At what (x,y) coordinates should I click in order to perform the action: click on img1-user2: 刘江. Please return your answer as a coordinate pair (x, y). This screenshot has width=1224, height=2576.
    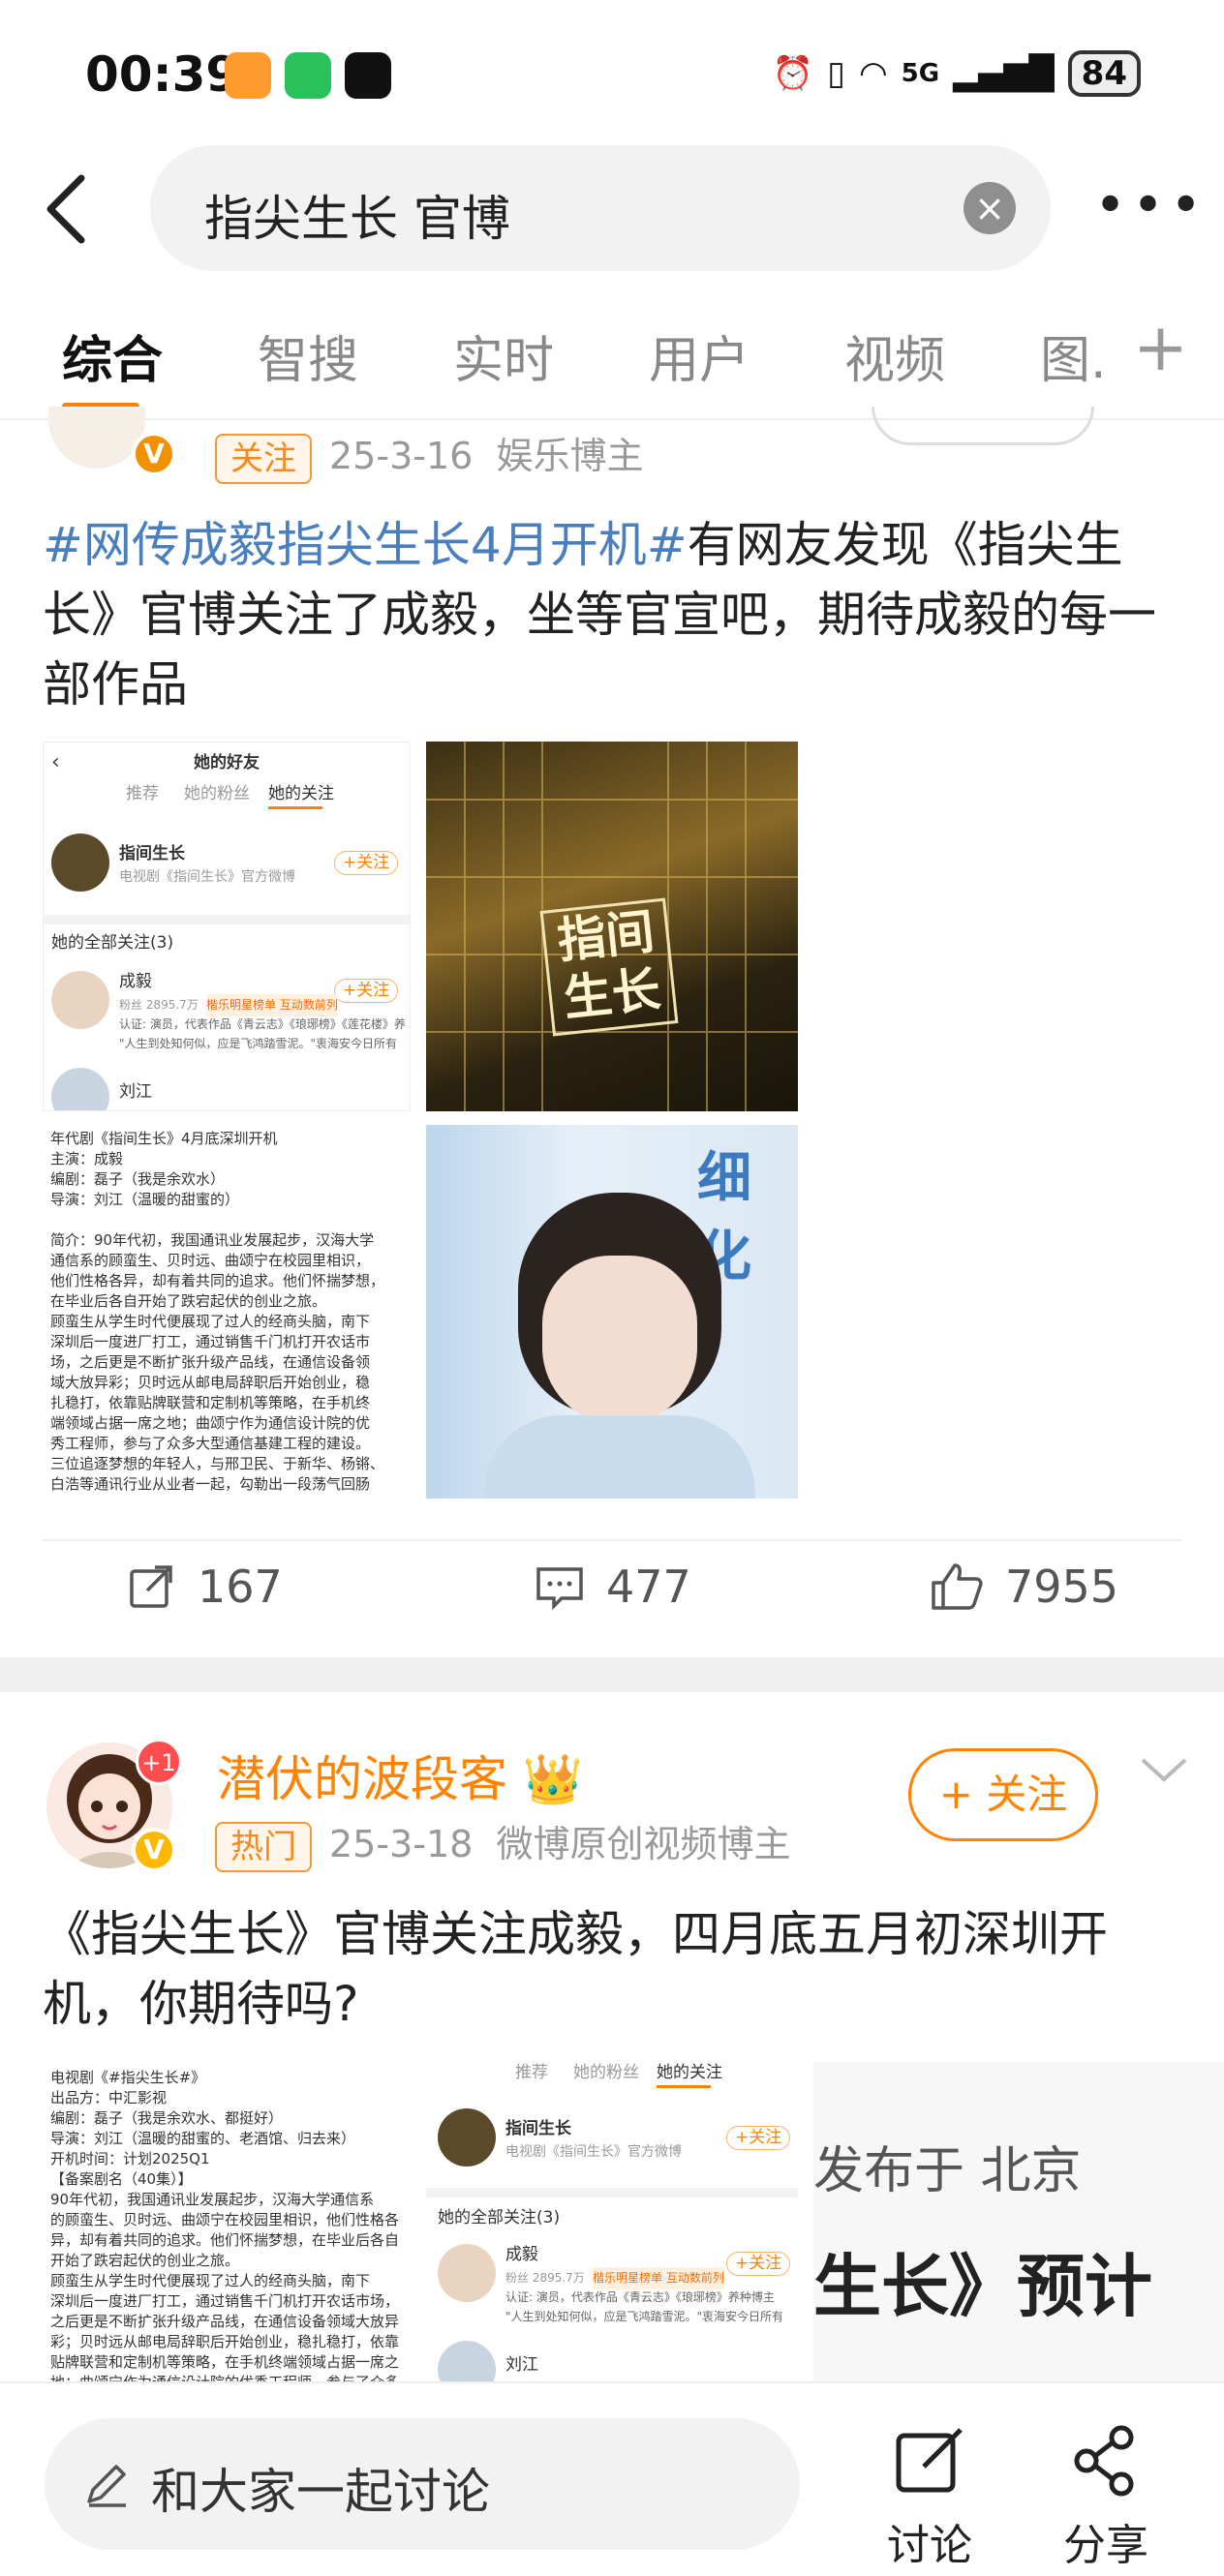
    Looking at the image, I should click on (136, 1092).